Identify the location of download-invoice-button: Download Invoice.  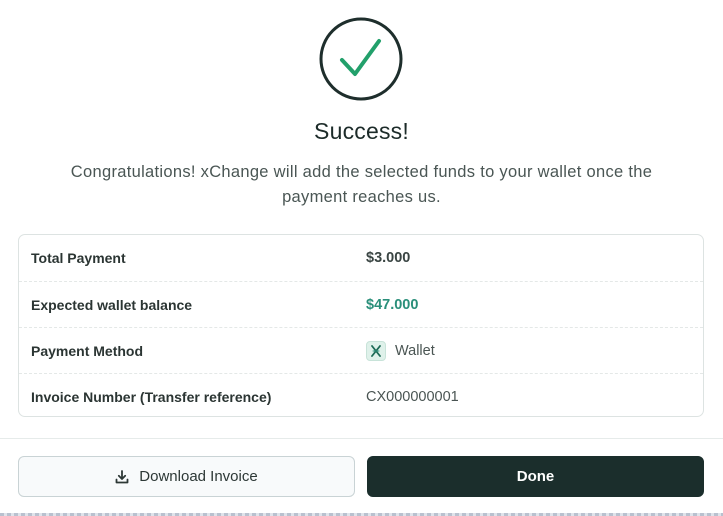
(186, 476).